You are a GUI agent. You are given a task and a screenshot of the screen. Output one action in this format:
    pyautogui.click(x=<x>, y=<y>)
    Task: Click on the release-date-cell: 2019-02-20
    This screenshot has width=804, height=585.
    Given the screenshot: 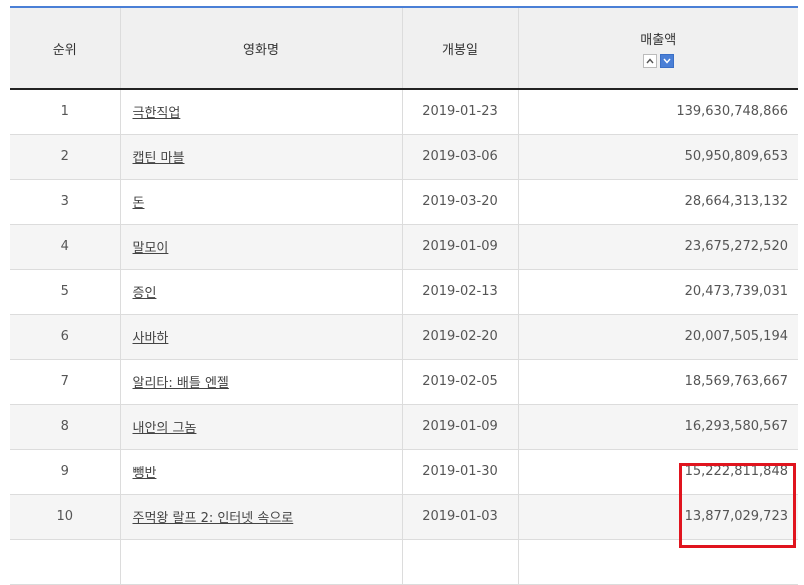 What is the action you would take?
    pyautogui.click(x=459, y=337)
    